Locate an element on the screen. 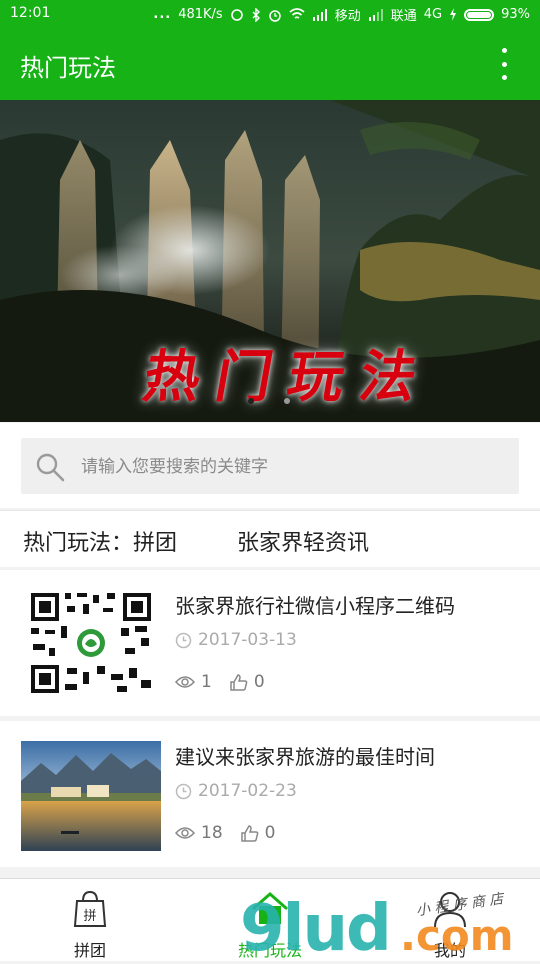 The width and height of the screenshot is (540, 964). lake-photo is located at coordinates (91, 796).